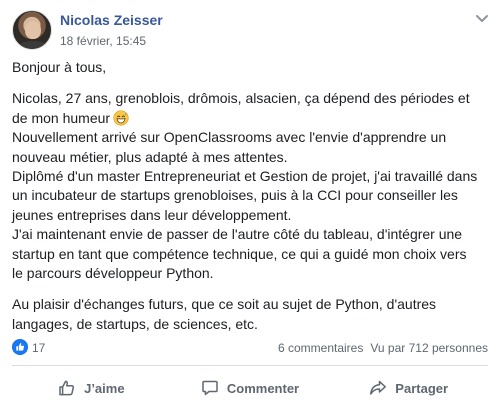 The width and height of the screenshot is (499, 410). What do you see at coordinates (251, 118) in the screenshot?
I see `text-line-with-emoji: de mon humeur` at bounding box center [251, 118].